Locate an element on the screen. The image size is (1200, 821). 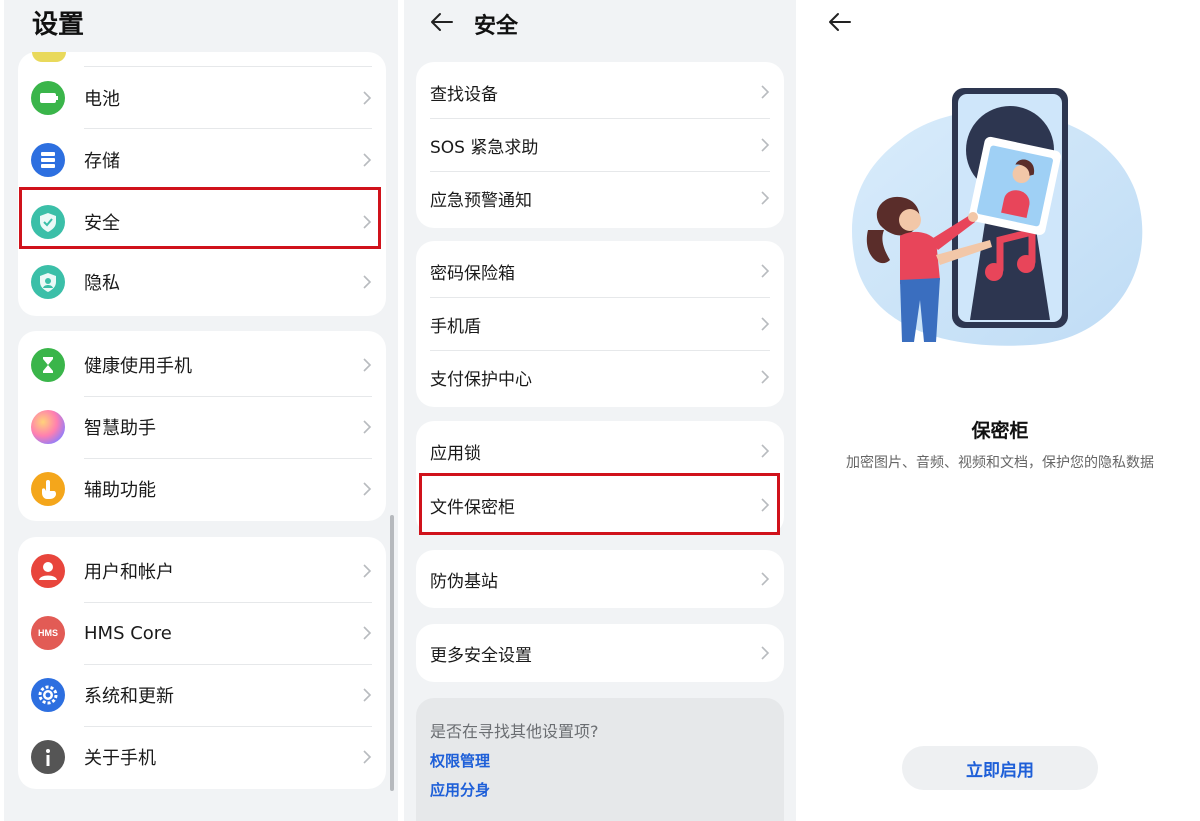
settings-item-assistant: 智慧助手 is located at coordinates (202, 427).